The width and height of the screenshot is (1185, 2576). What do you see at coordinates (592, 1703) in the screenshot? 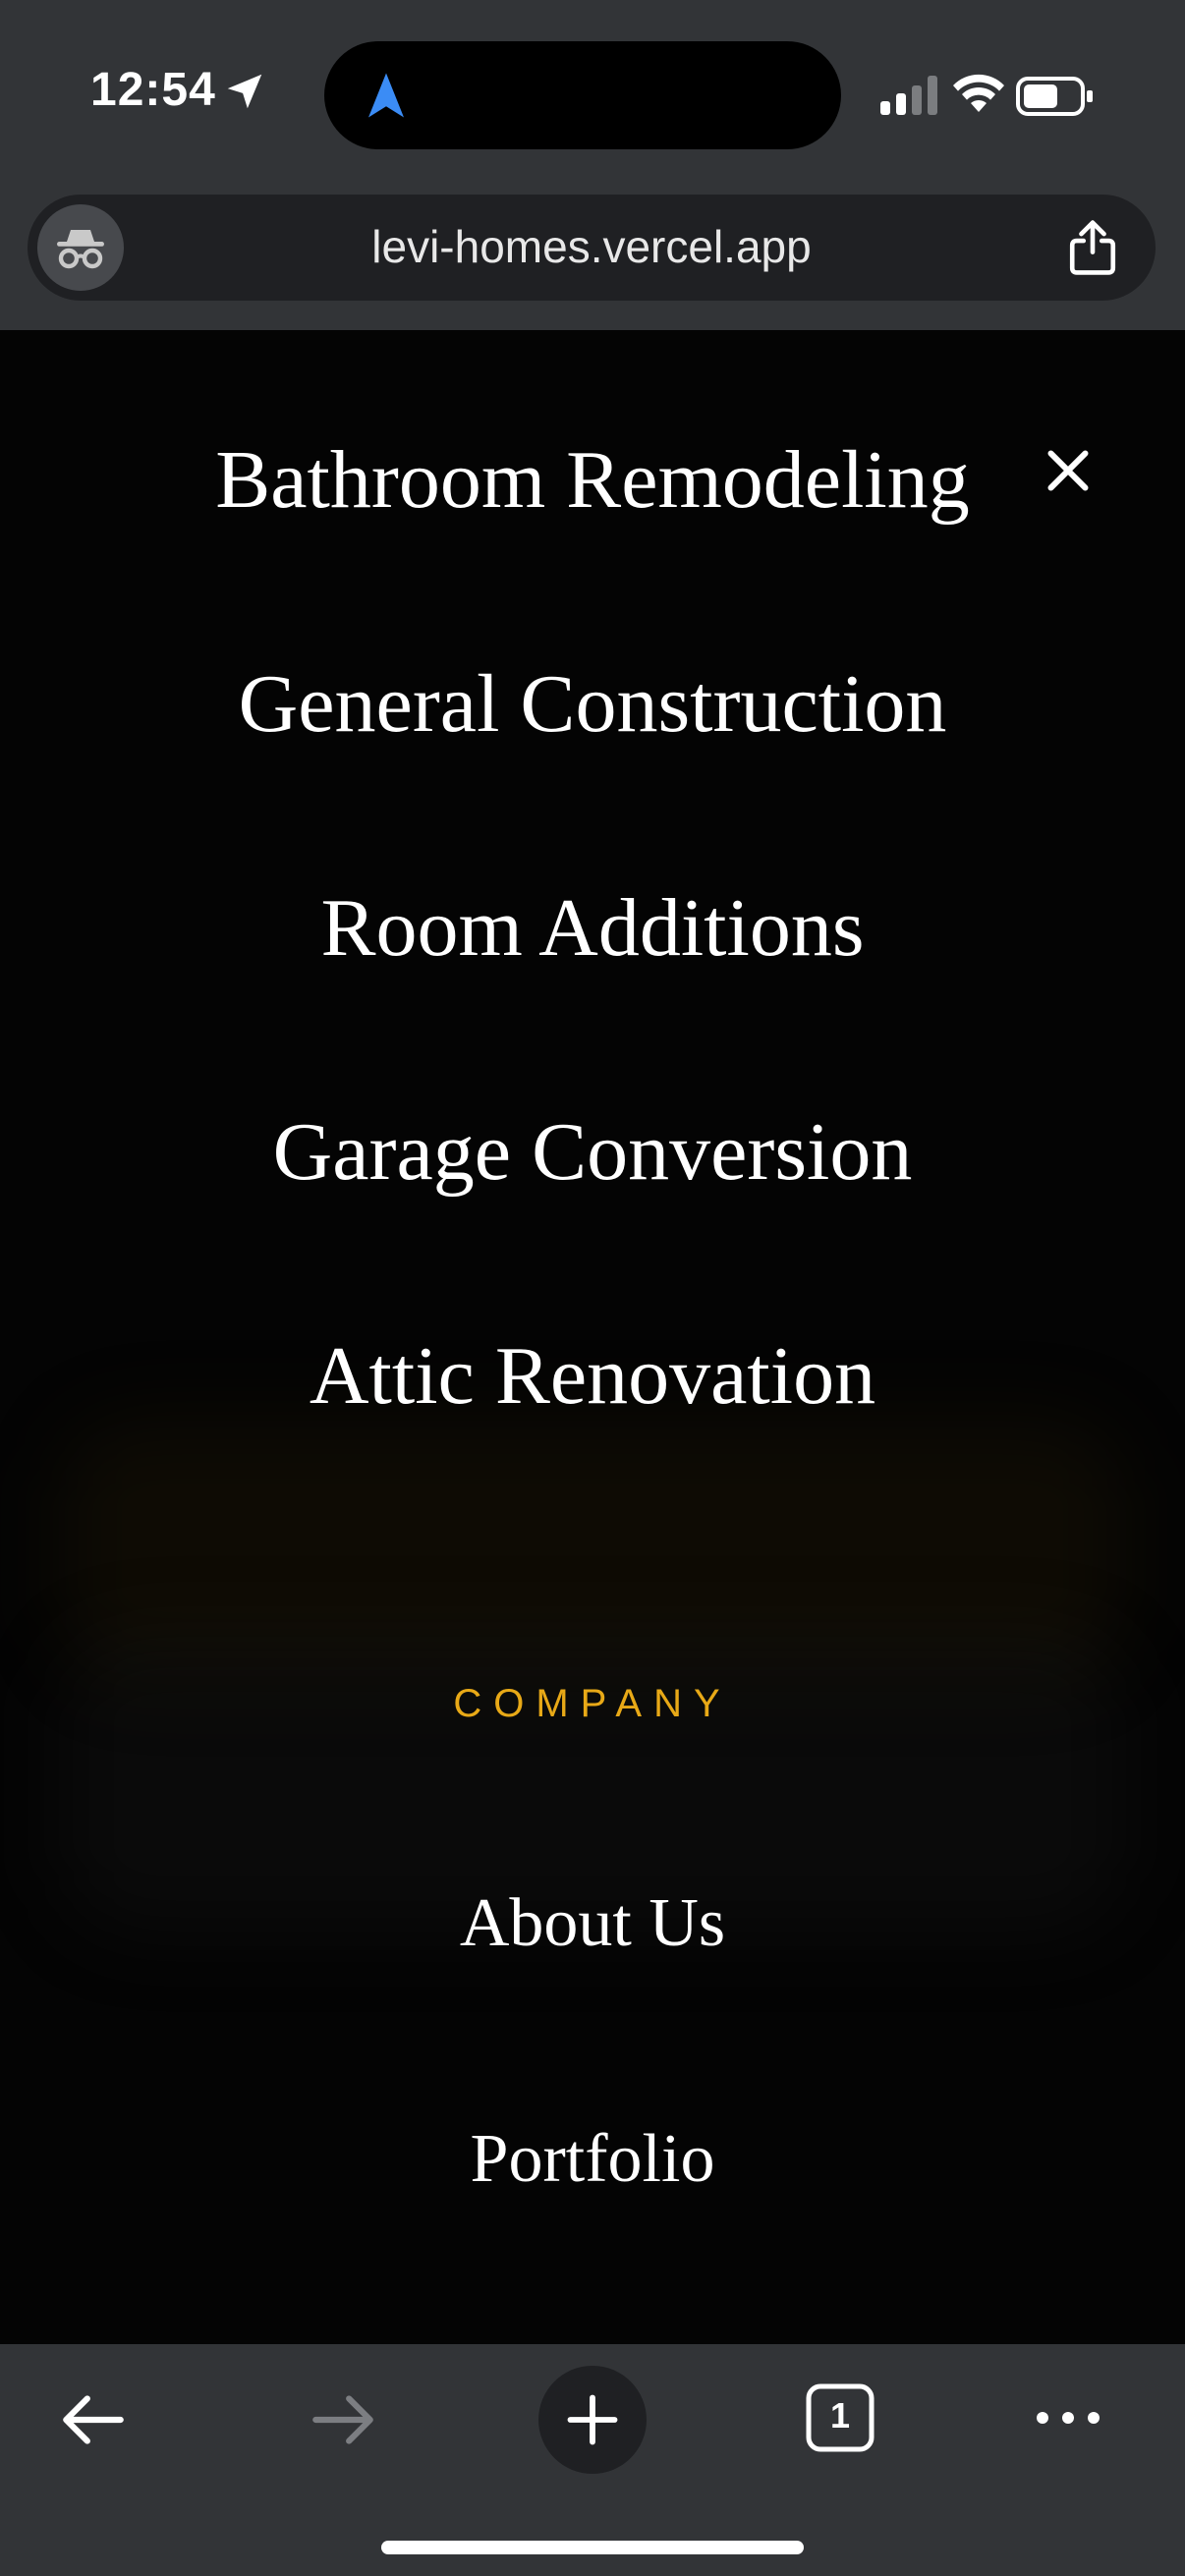
I see `section-label-company: COMPANY` at bounding box center [592, 1703].